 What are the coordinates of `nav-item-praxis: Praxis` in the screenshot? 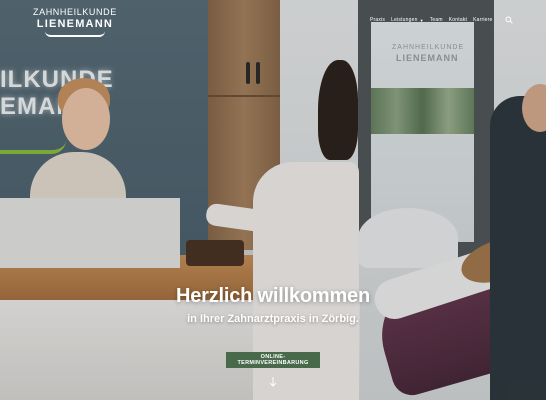 It's located at (377, 20).